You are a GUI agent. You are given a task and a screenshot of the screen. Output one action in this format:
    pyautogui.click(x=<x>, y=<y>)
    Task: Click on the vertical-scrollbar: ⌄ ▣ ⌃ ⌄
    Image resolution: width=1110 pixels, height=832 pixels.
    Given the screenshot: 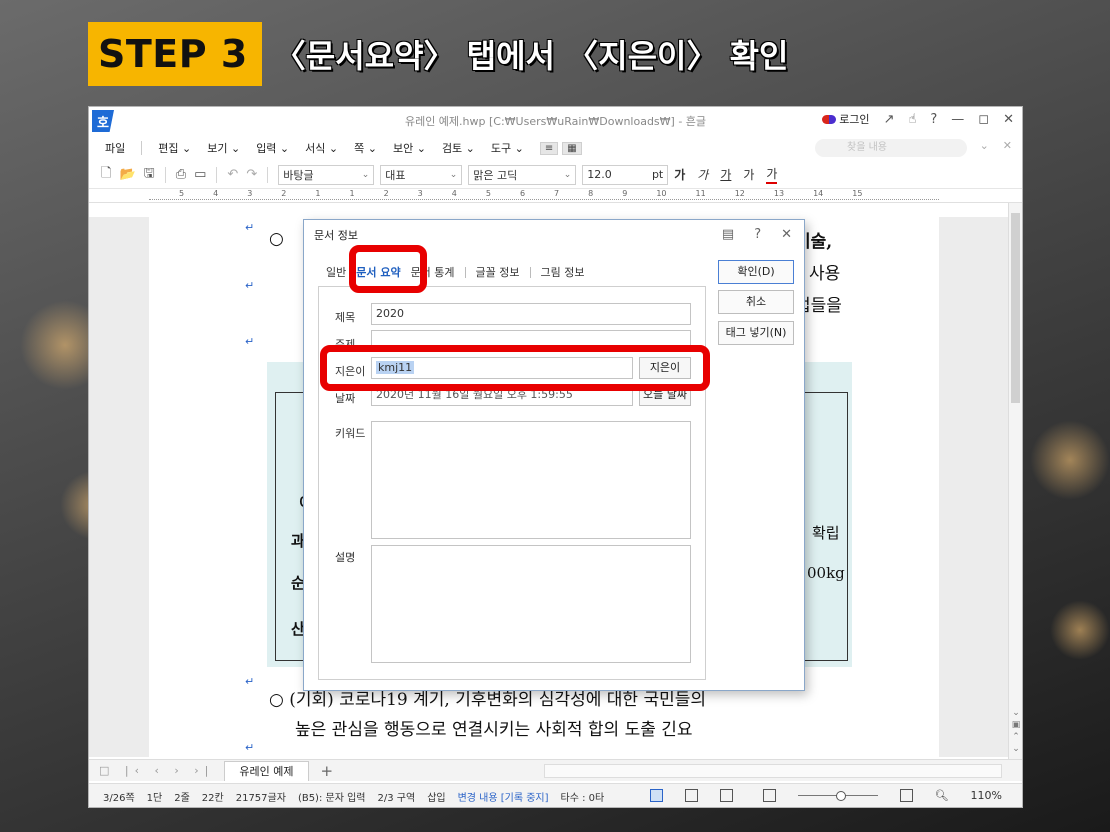 What is the action you would take?
    pyautogui.click(x=1015, y=481)
    